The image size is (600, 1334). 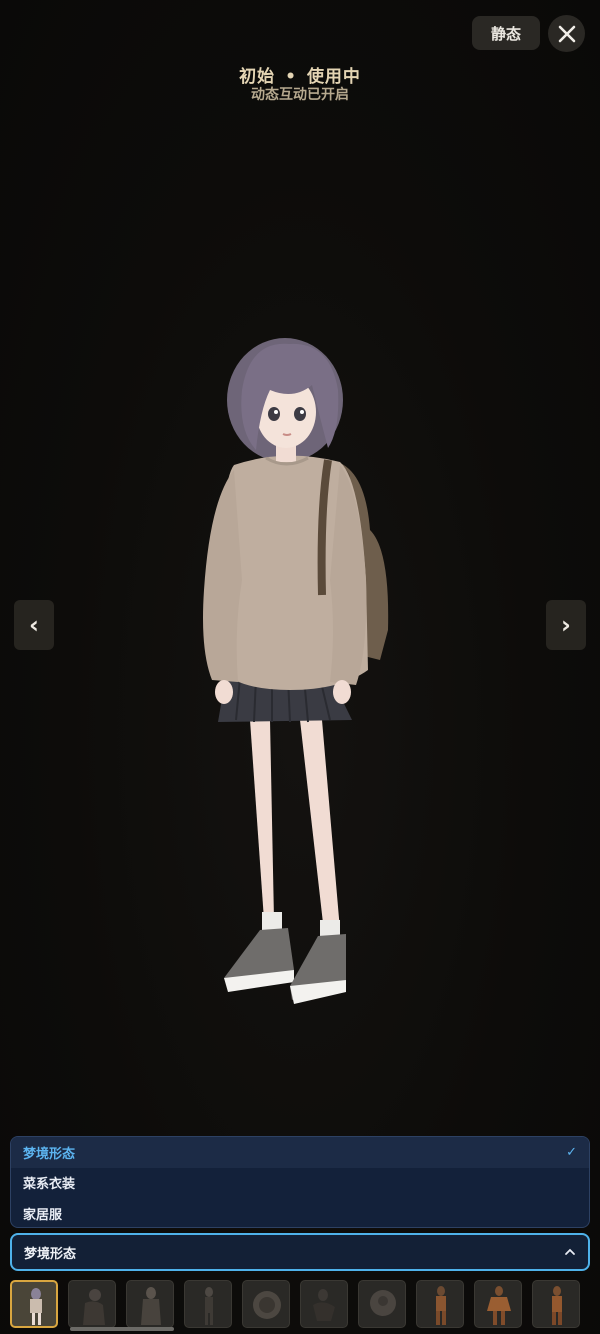 I want to click on category-option-menu-outfit: 菜系衣装, so click(x=300, y=1183).